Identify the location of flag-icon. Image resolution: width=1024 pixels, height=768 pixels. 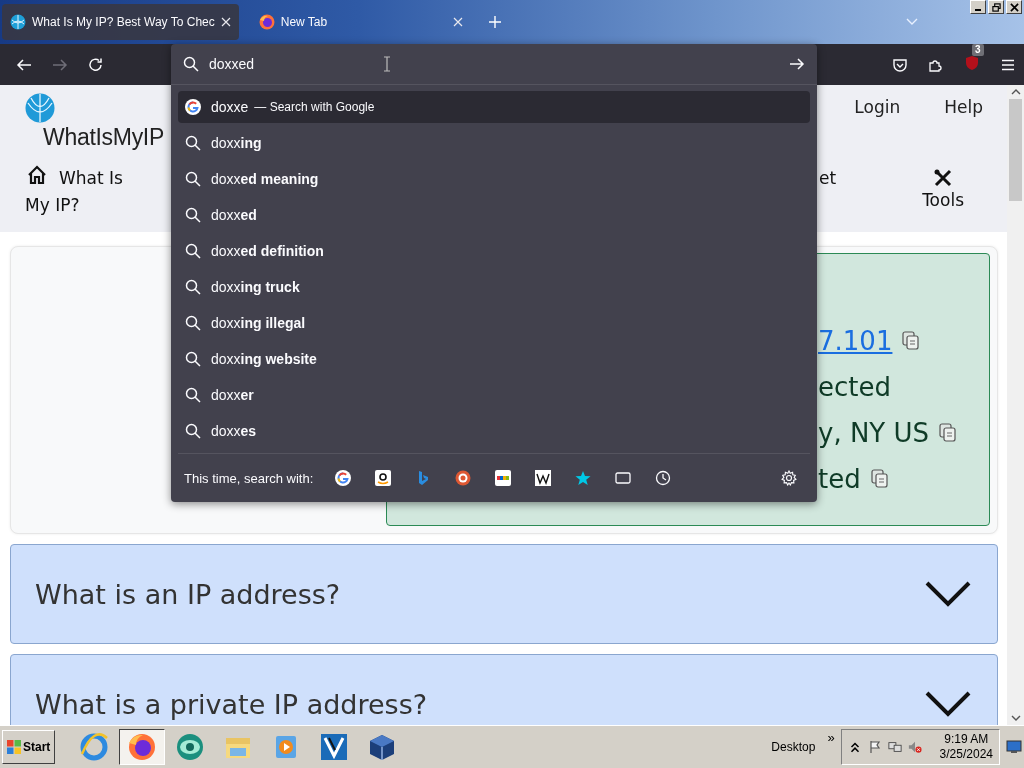
(874, 747).